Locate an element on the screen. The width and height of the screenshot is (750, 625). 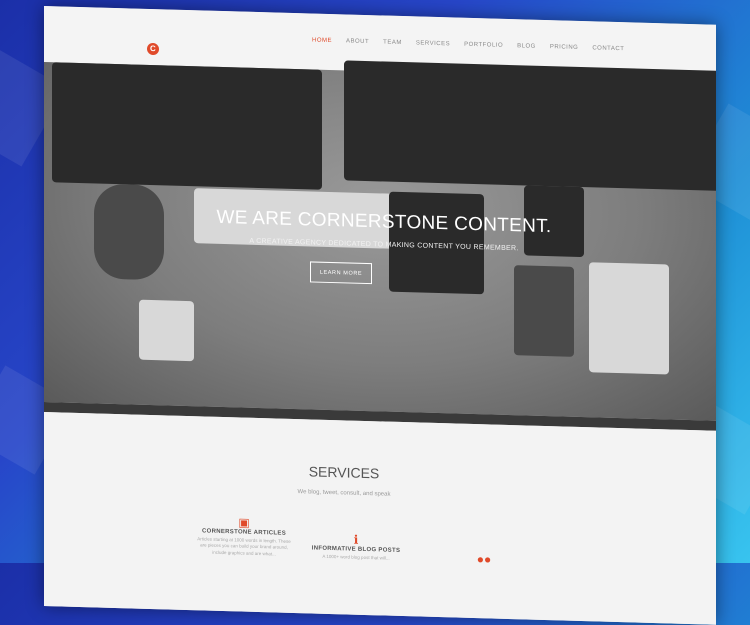
services-title: SERVICES is located at coordinates (344, 472).